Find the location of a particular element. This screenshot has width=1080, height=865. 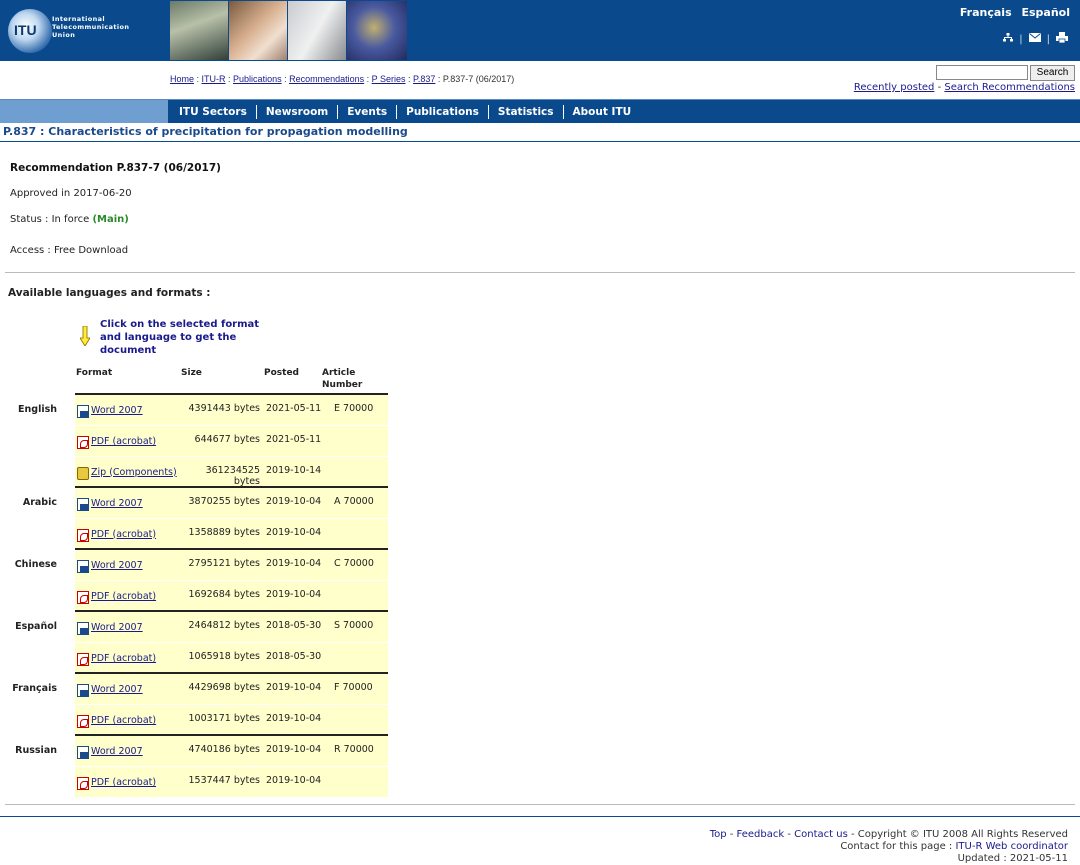

nav-newsroom: Newsroom is located at coordinates (298, 111).